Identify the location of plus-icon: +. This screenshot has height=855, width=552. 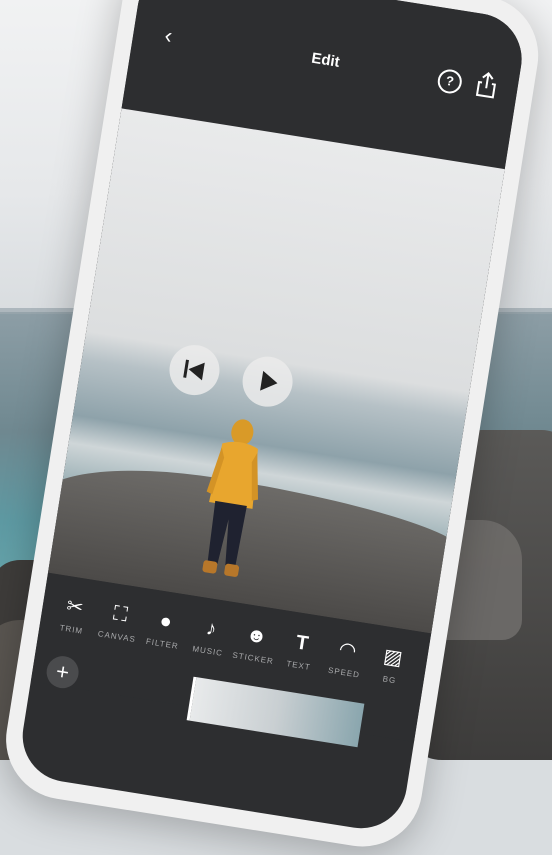
(62, 672).